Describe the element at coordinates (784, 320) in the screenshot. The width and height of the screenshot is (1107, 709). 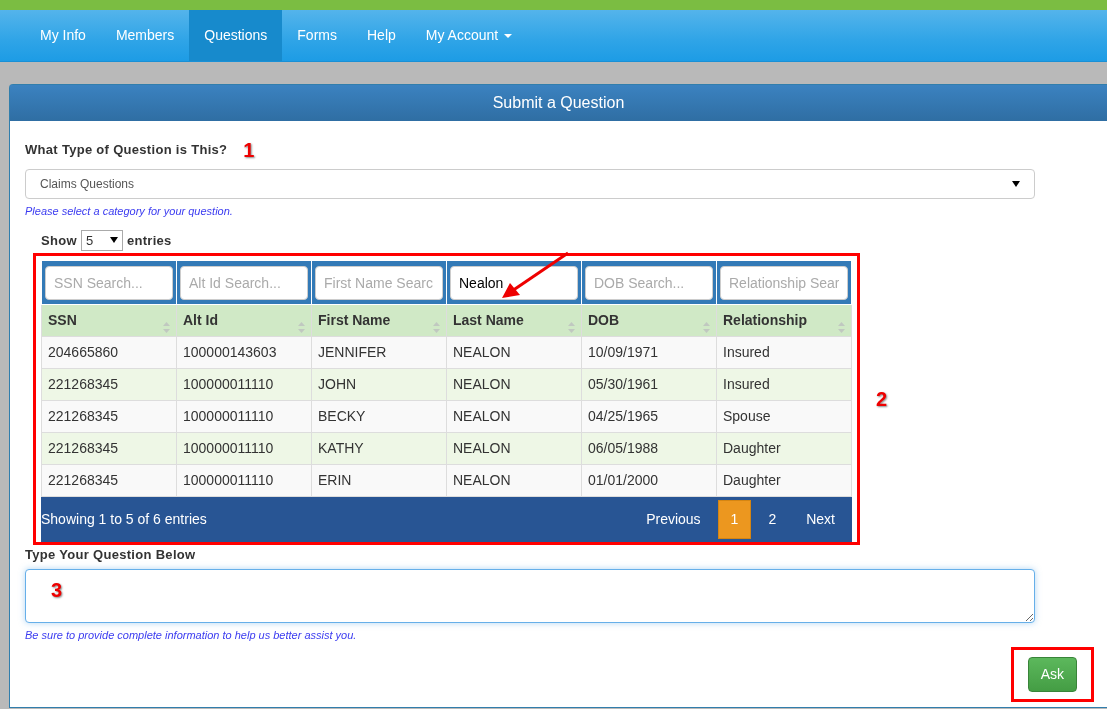
I see `column-header: Relationship` at that location.